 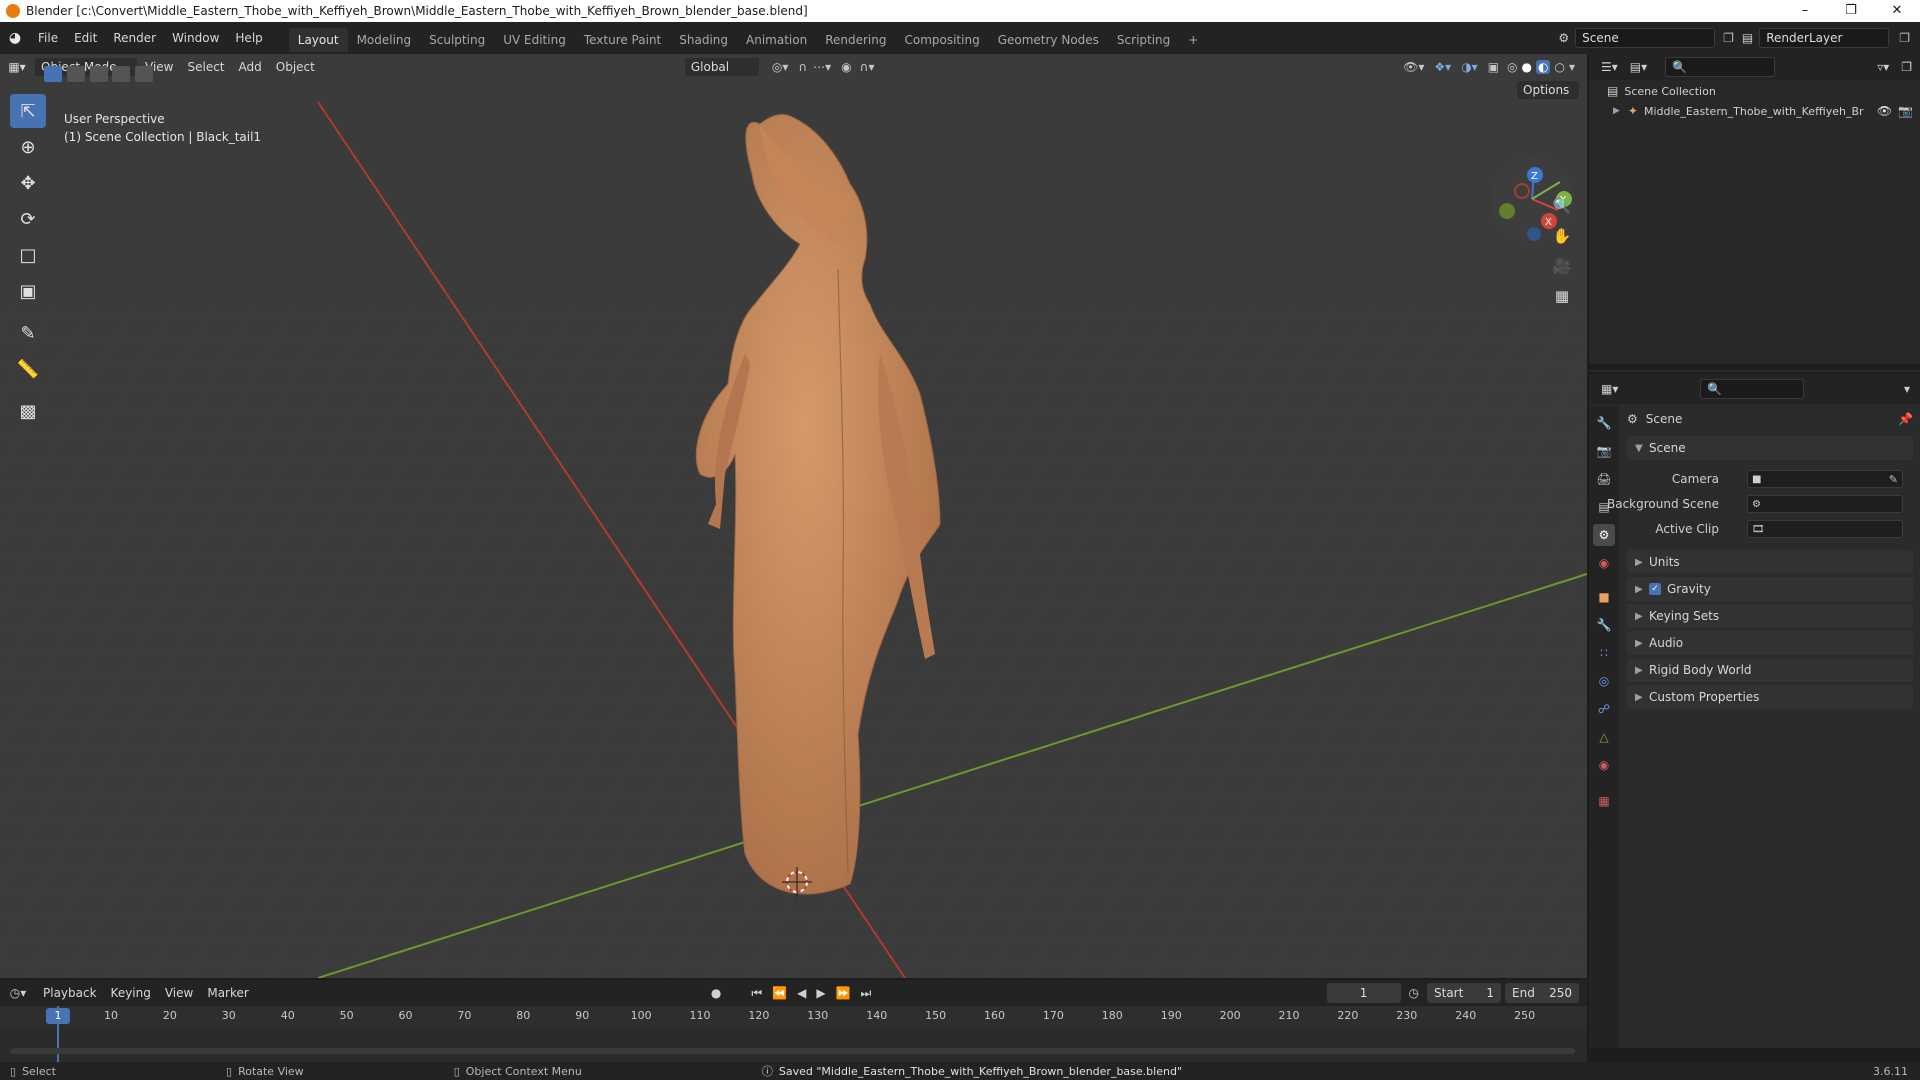 What do you see at coordinates (1720, 67) in the screenshot?
I see `outliner-search-input: 🔍` at bounding box center [1720, 67].